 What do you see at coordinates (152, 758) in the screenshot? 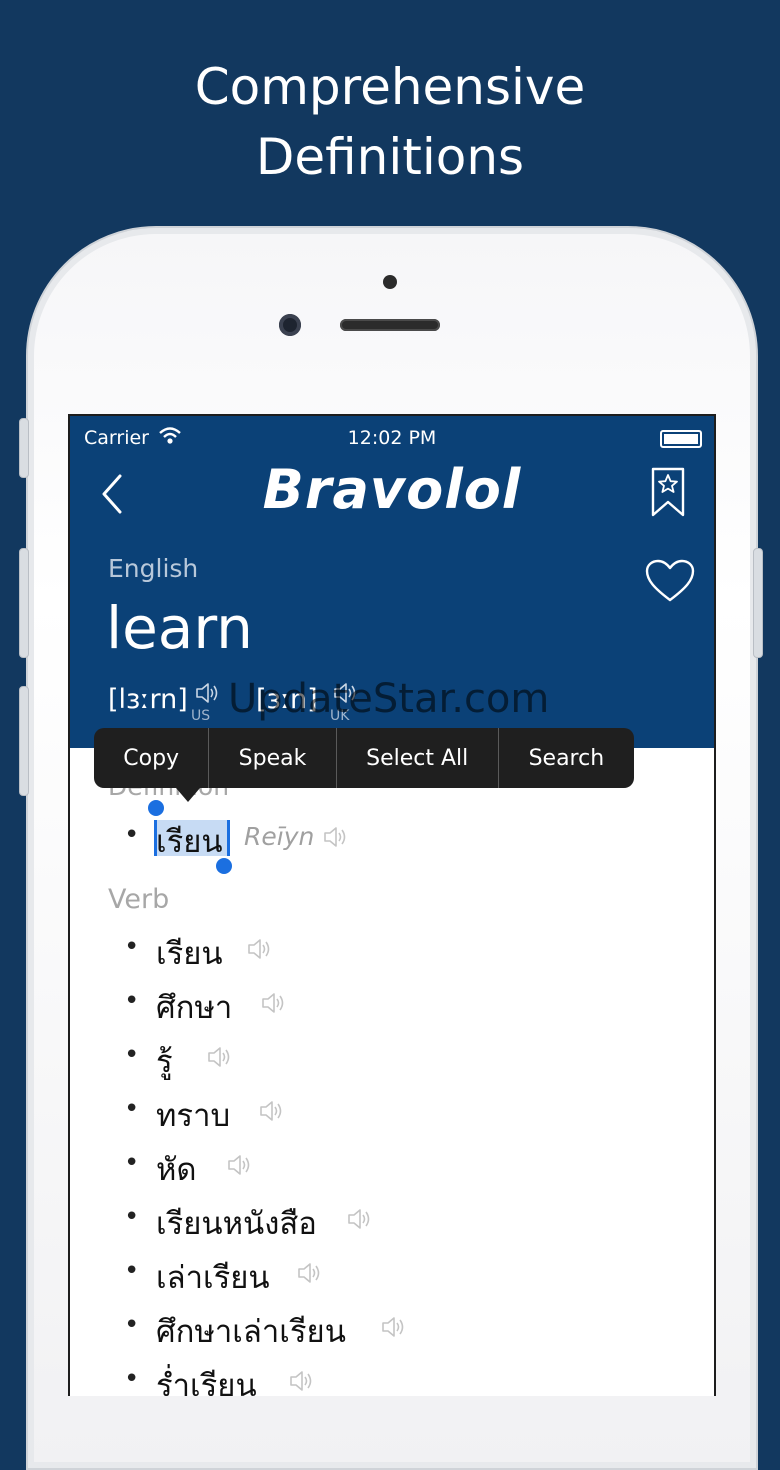
I see `menu-copy-button: Copy` at bounding box center [152, 758].